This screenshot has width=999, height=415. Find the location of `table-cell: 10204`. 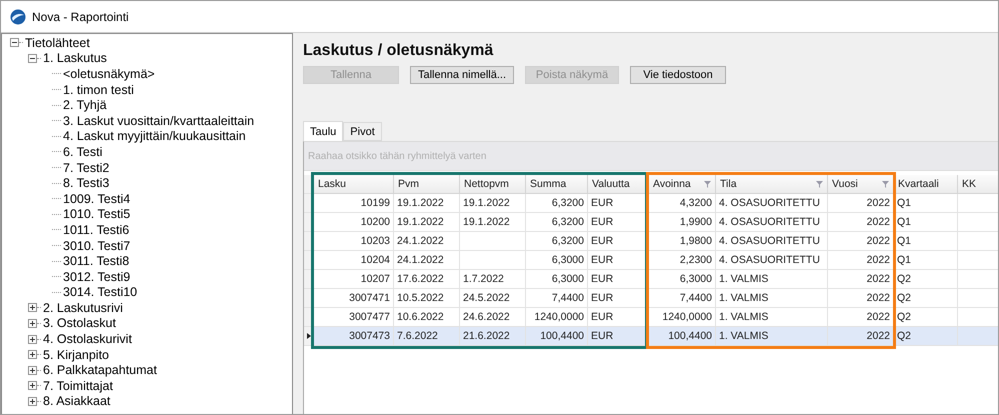

table-cell: 10204 is located at coordinates (354, 260).